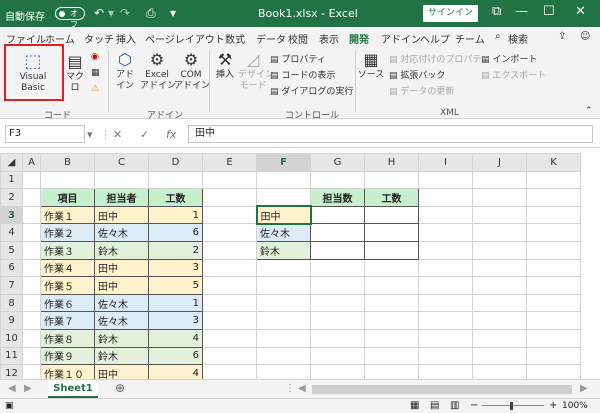 Image resolution: width=600 pixels, height=413 pixels. I want to click on column-header: C, so click(121, 162).